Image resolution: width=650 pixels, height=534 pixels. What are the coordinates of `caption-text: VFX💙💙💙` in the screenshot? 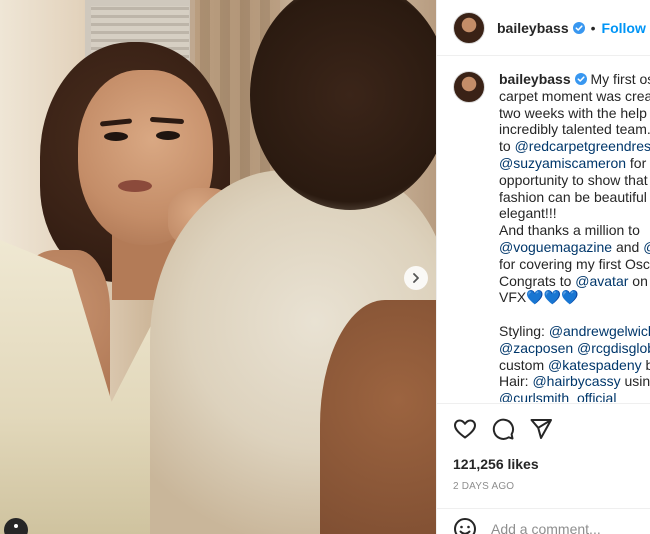 It's located at (539, 297).